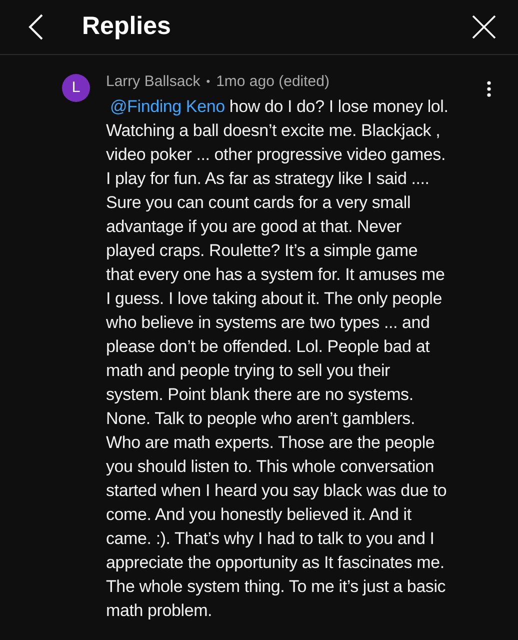  What do you see at coordinates (167, 106) in the screenshot?
I see `mention-link: @Finding Keno` at bounding box center [167, 106].